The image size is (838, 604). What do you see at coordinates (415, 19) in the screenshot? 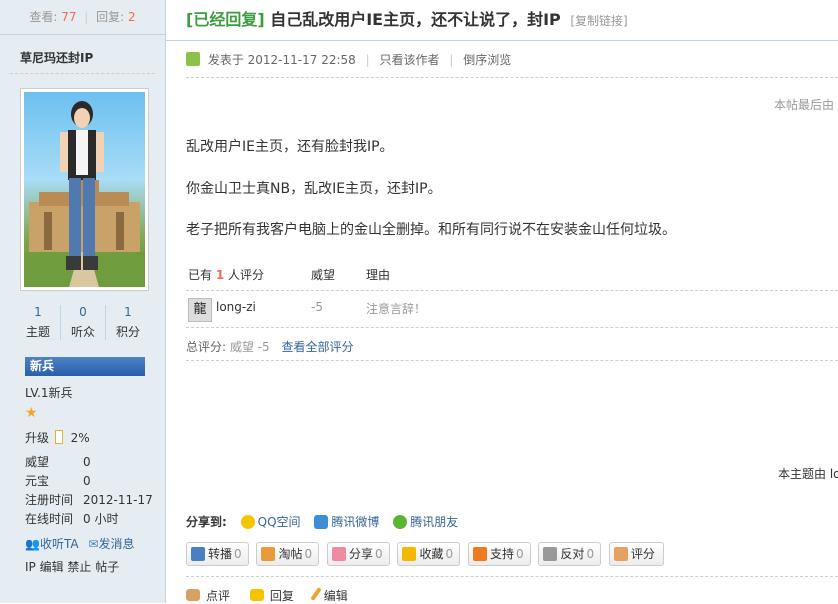
I see `thread-title: 自己乱改用户IE主页，还不让说了，封IP` at bounding box center [415, 19].